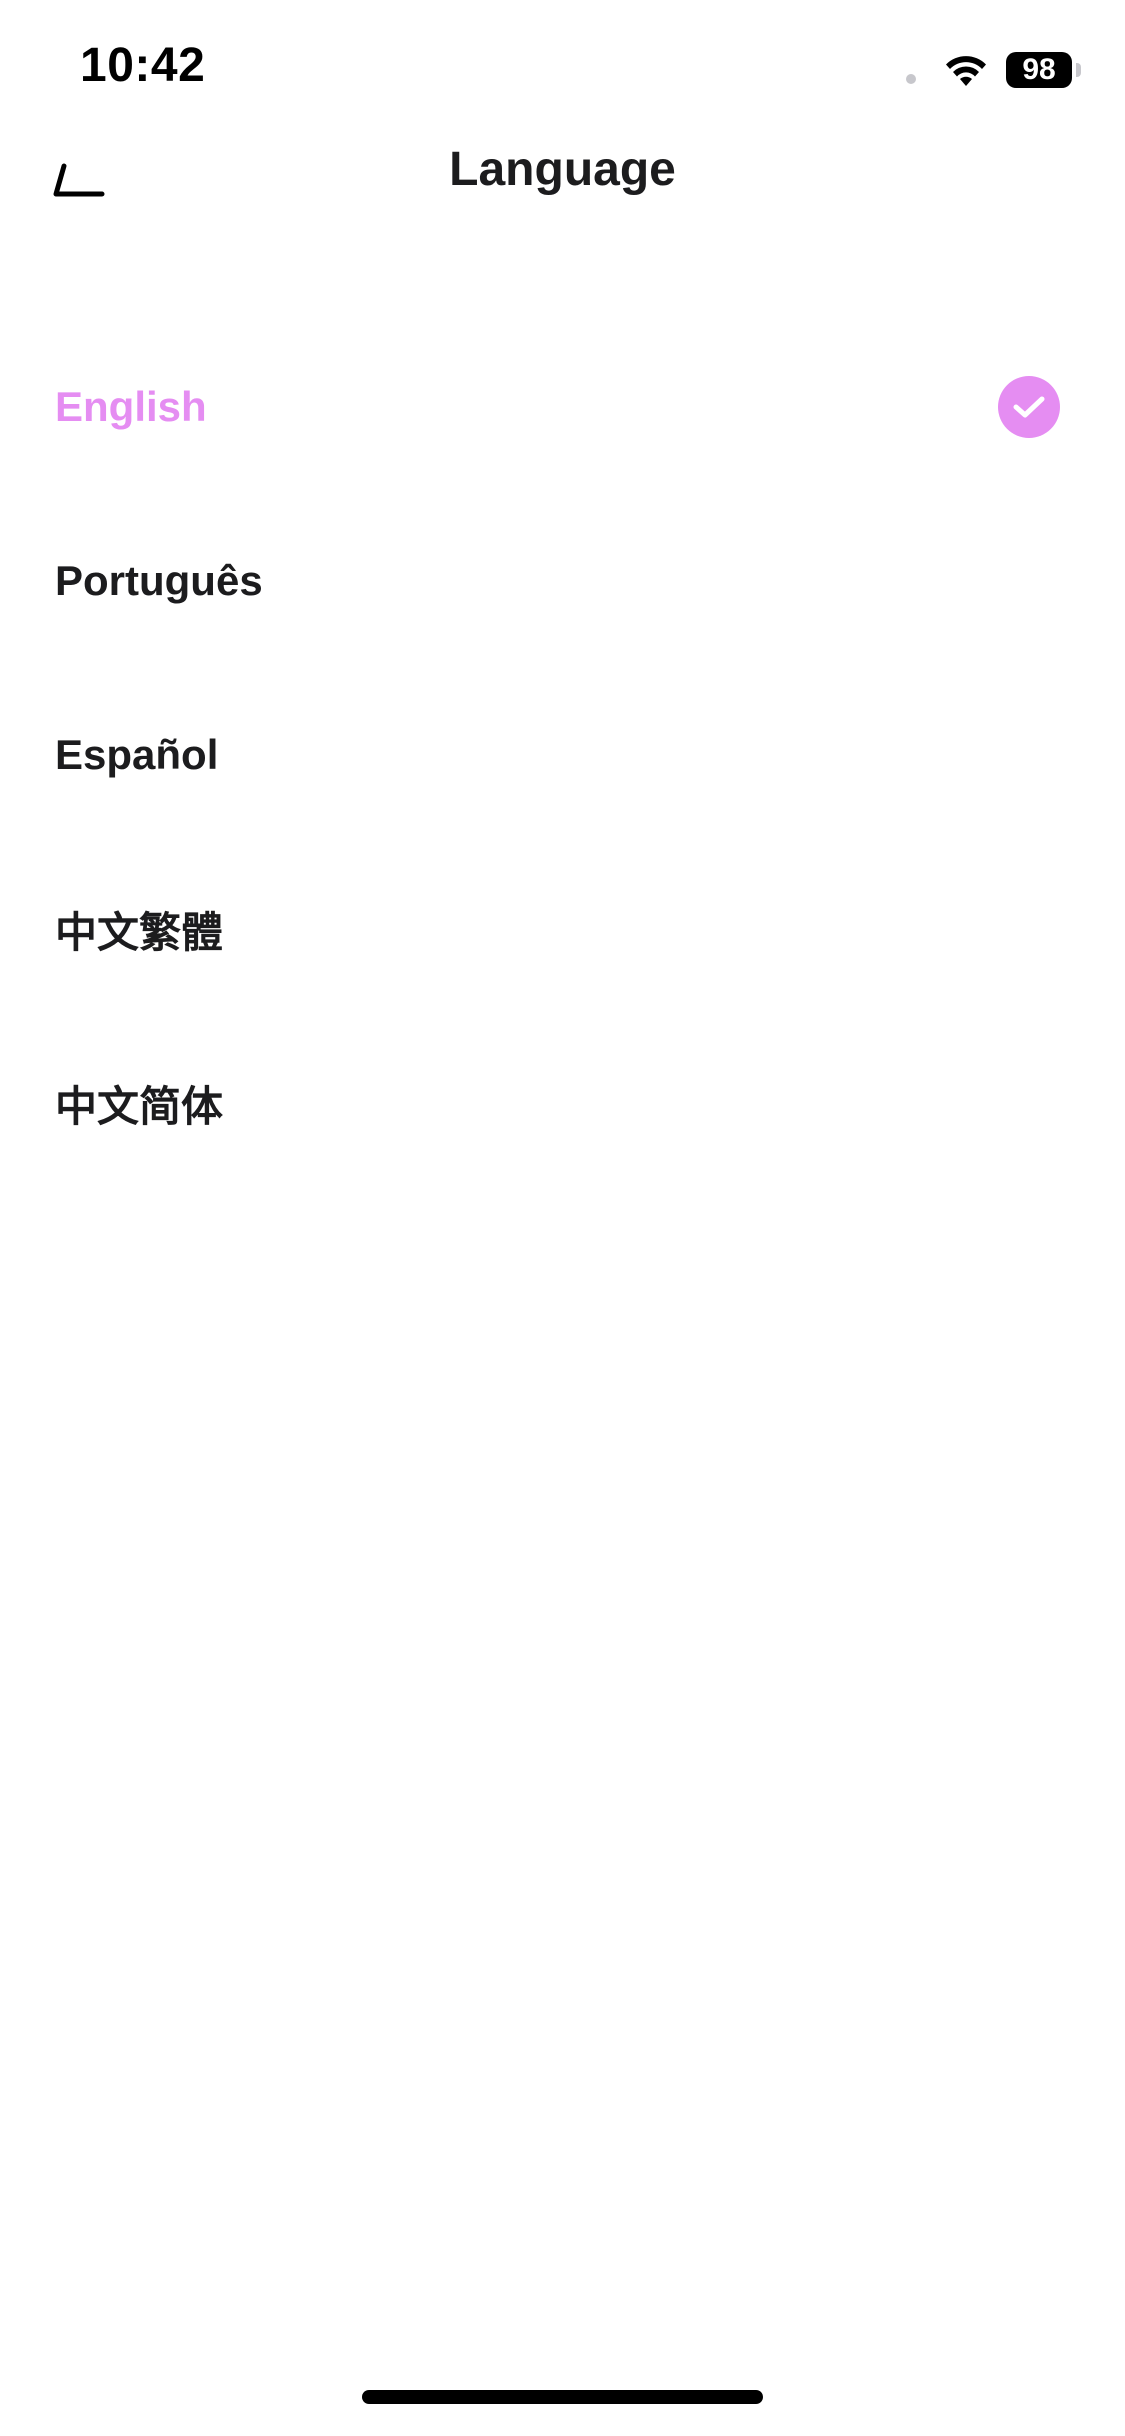 The width and height of the screenshot is (1125, 2436). Describe the element at coordinates (993, 70) in the screenshot. I see `status-indicators: 98` at that location.